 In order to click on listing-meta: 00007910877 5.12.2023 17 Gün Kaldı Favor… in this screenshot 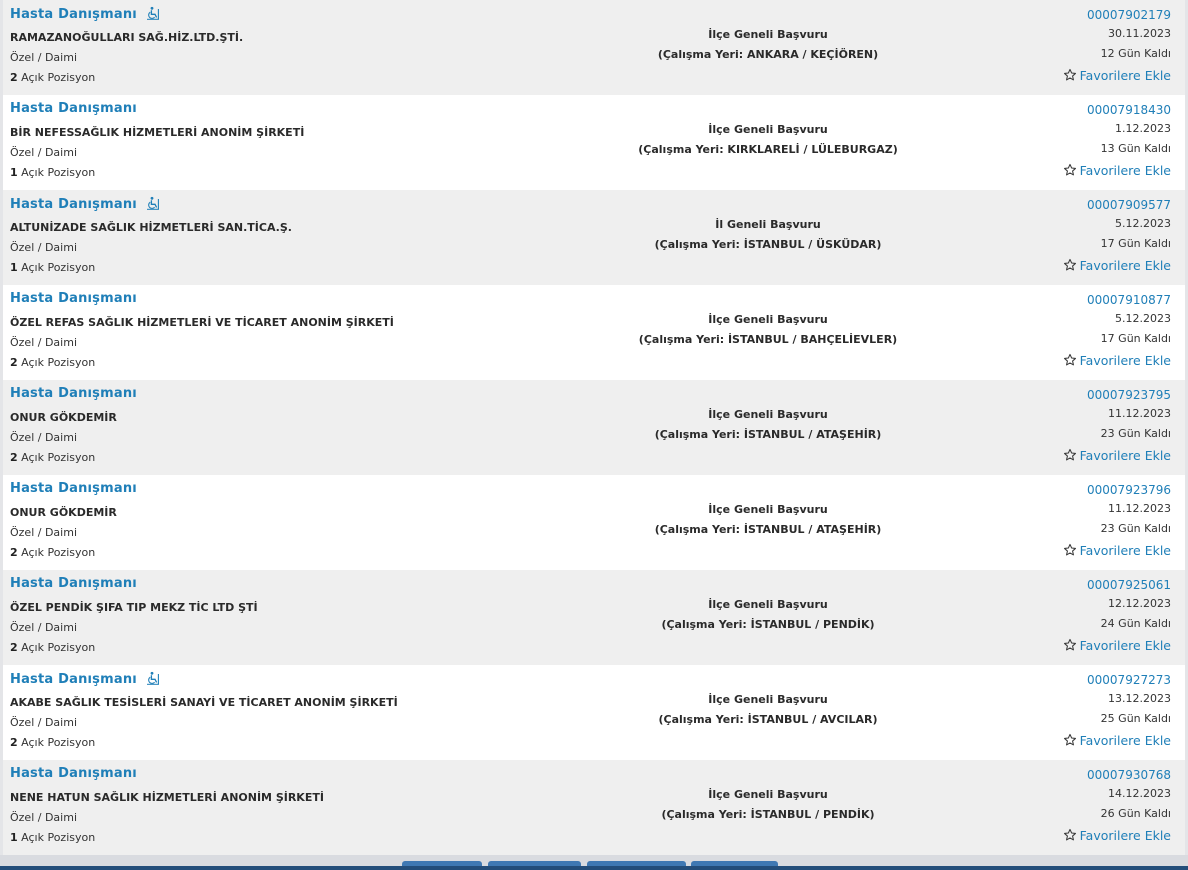, I will do `click(1117, 332)`.